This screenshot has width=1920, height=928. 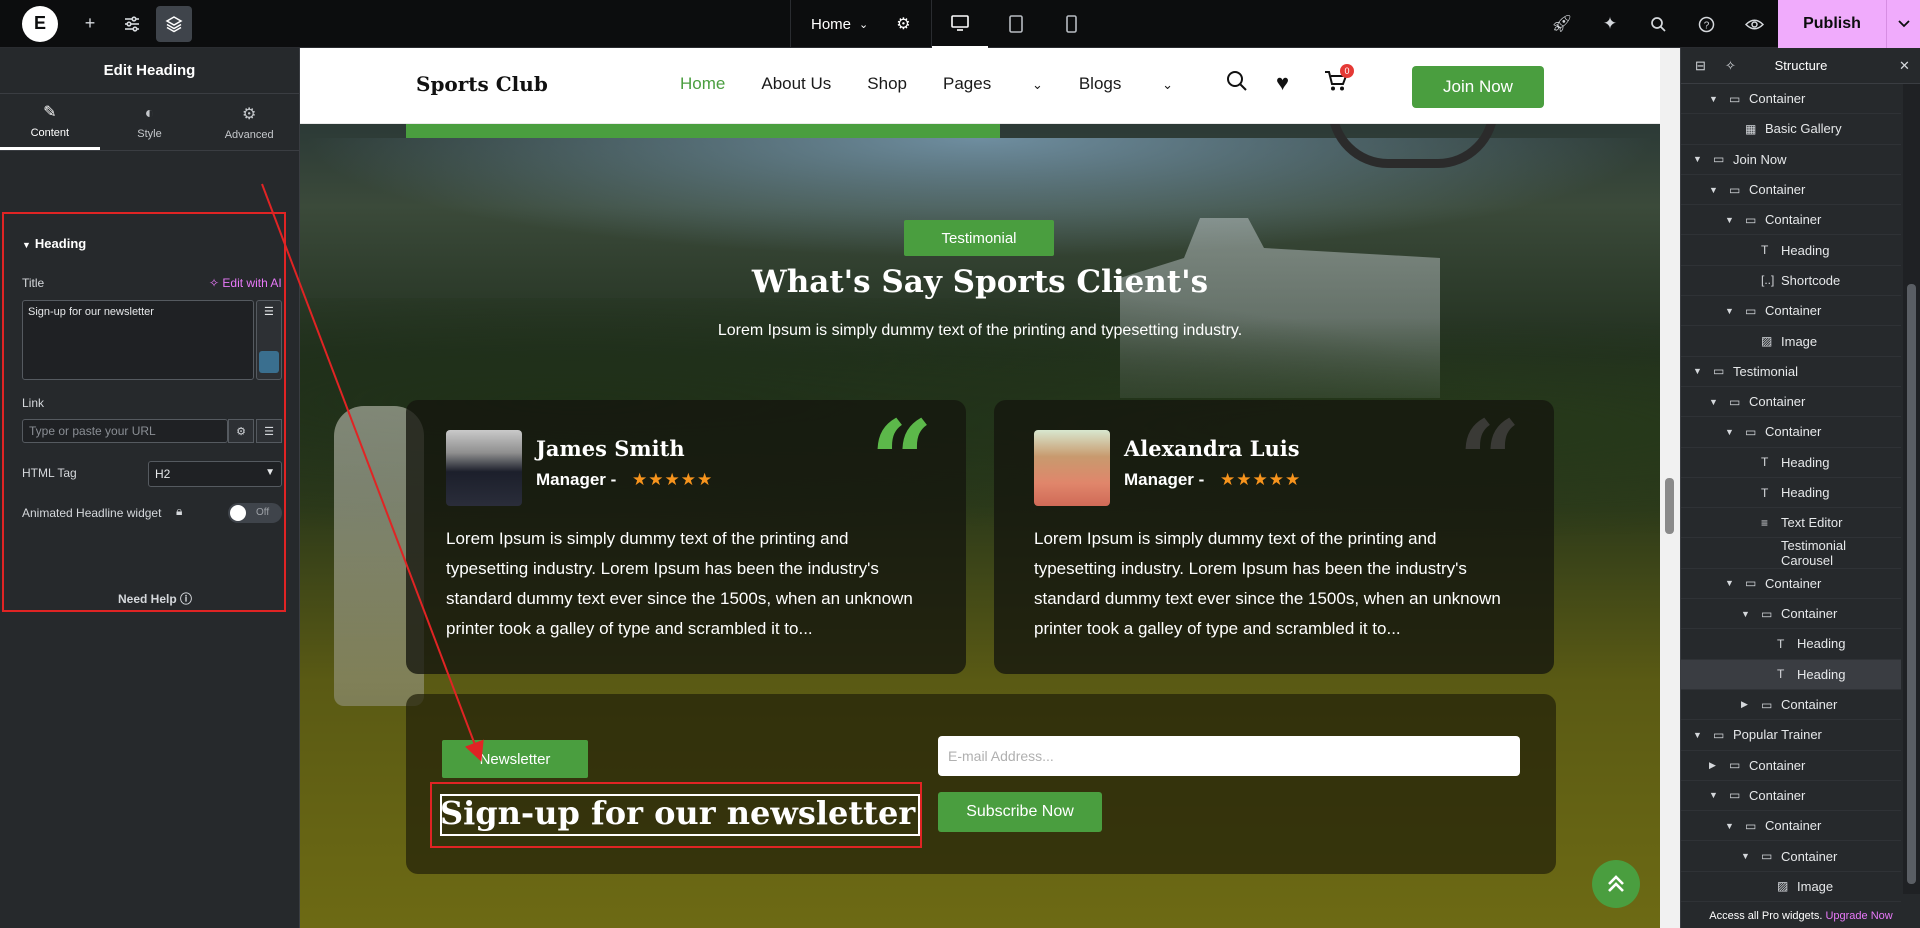 I want to click on newsletter-heading: Sign-up for our newsletter, so click(x=677, y=813).